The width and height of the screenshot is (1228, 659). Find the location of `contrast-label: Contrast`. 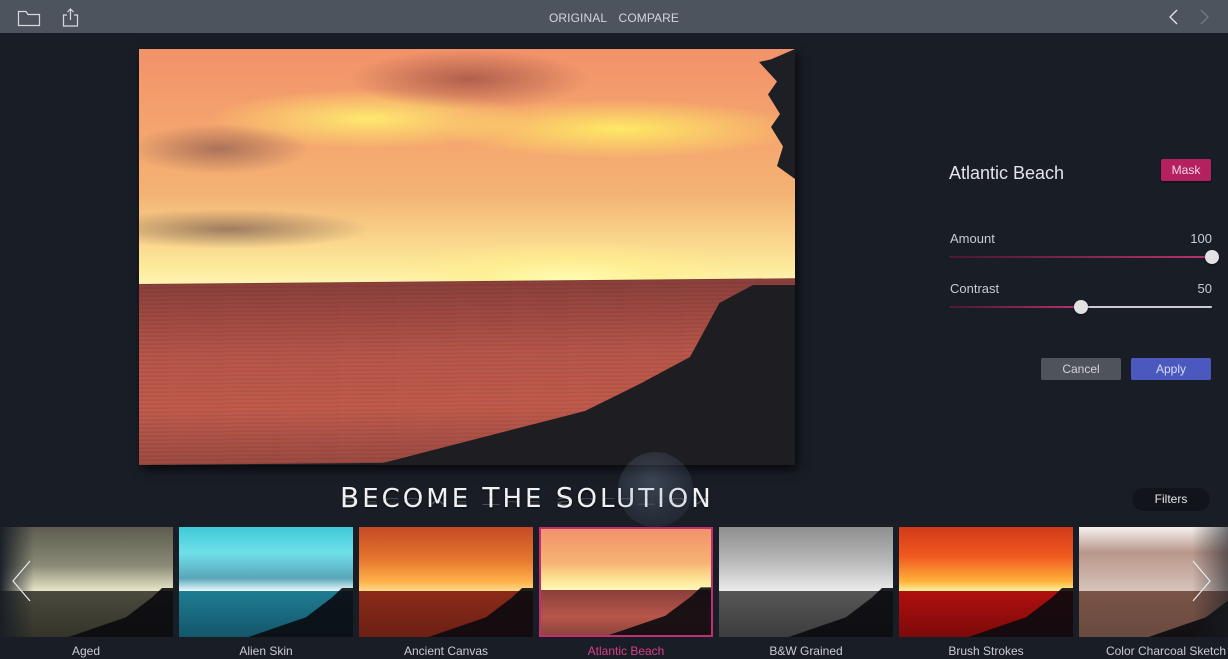

contrast-label: Contrast is located at coordinates (975, 288).